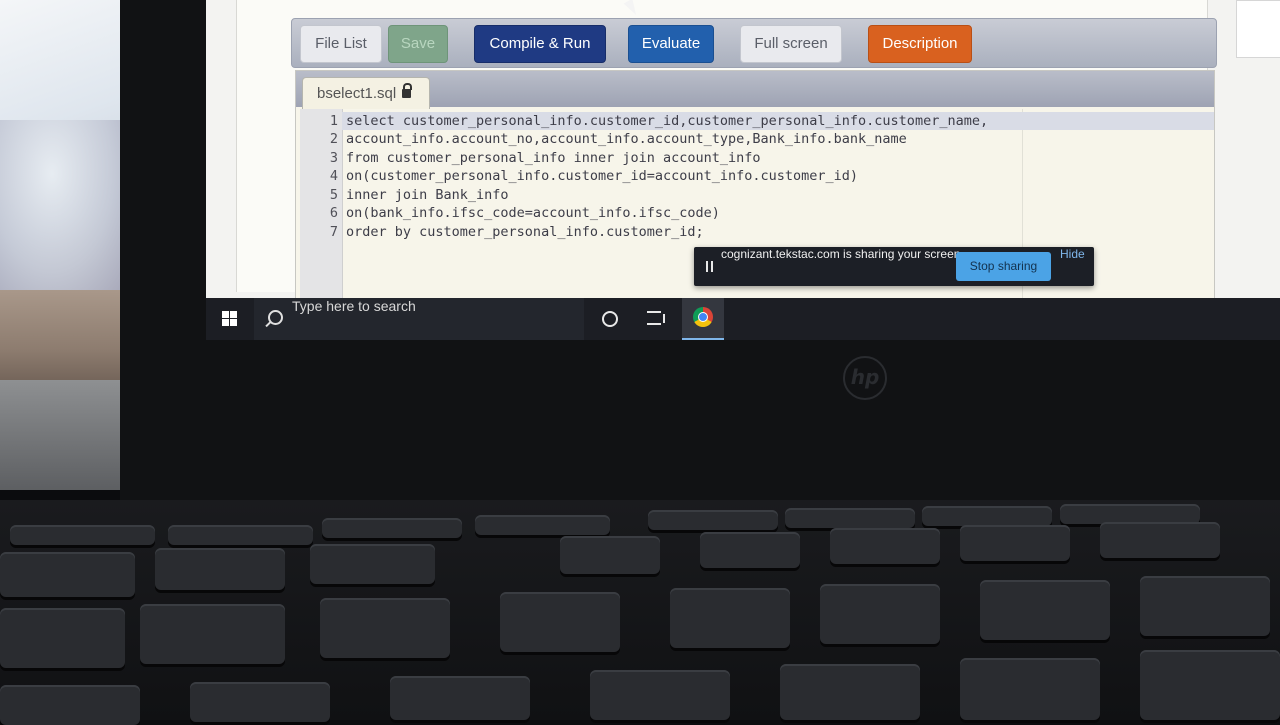  What do you see at coordinates (333, 158) in the screenshot?
I see `line-number: 3` at bounding box center [333, 158].